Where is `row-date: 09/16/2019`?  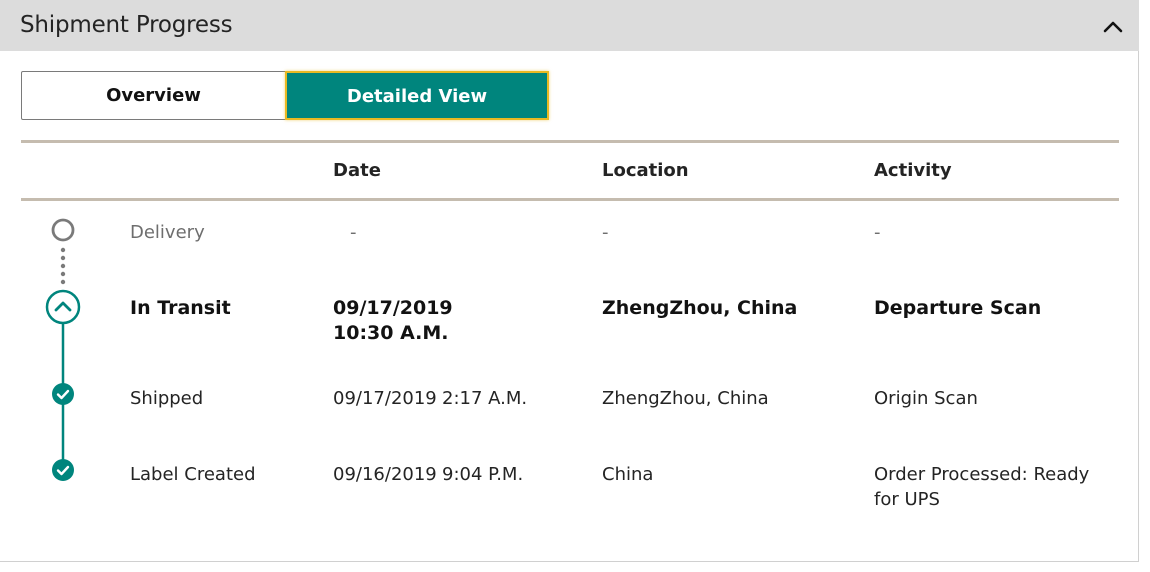 row-date: 09/16/2019 is located at coordinates (385, 474).